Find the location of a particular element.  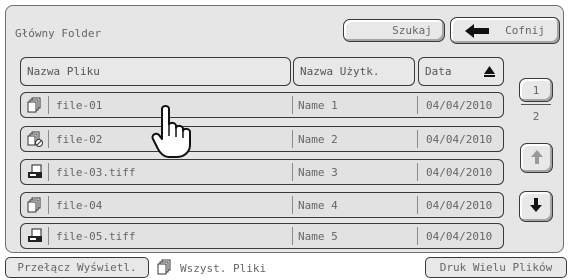

row-file-name: file-02 is located at coordinates (79, 139).